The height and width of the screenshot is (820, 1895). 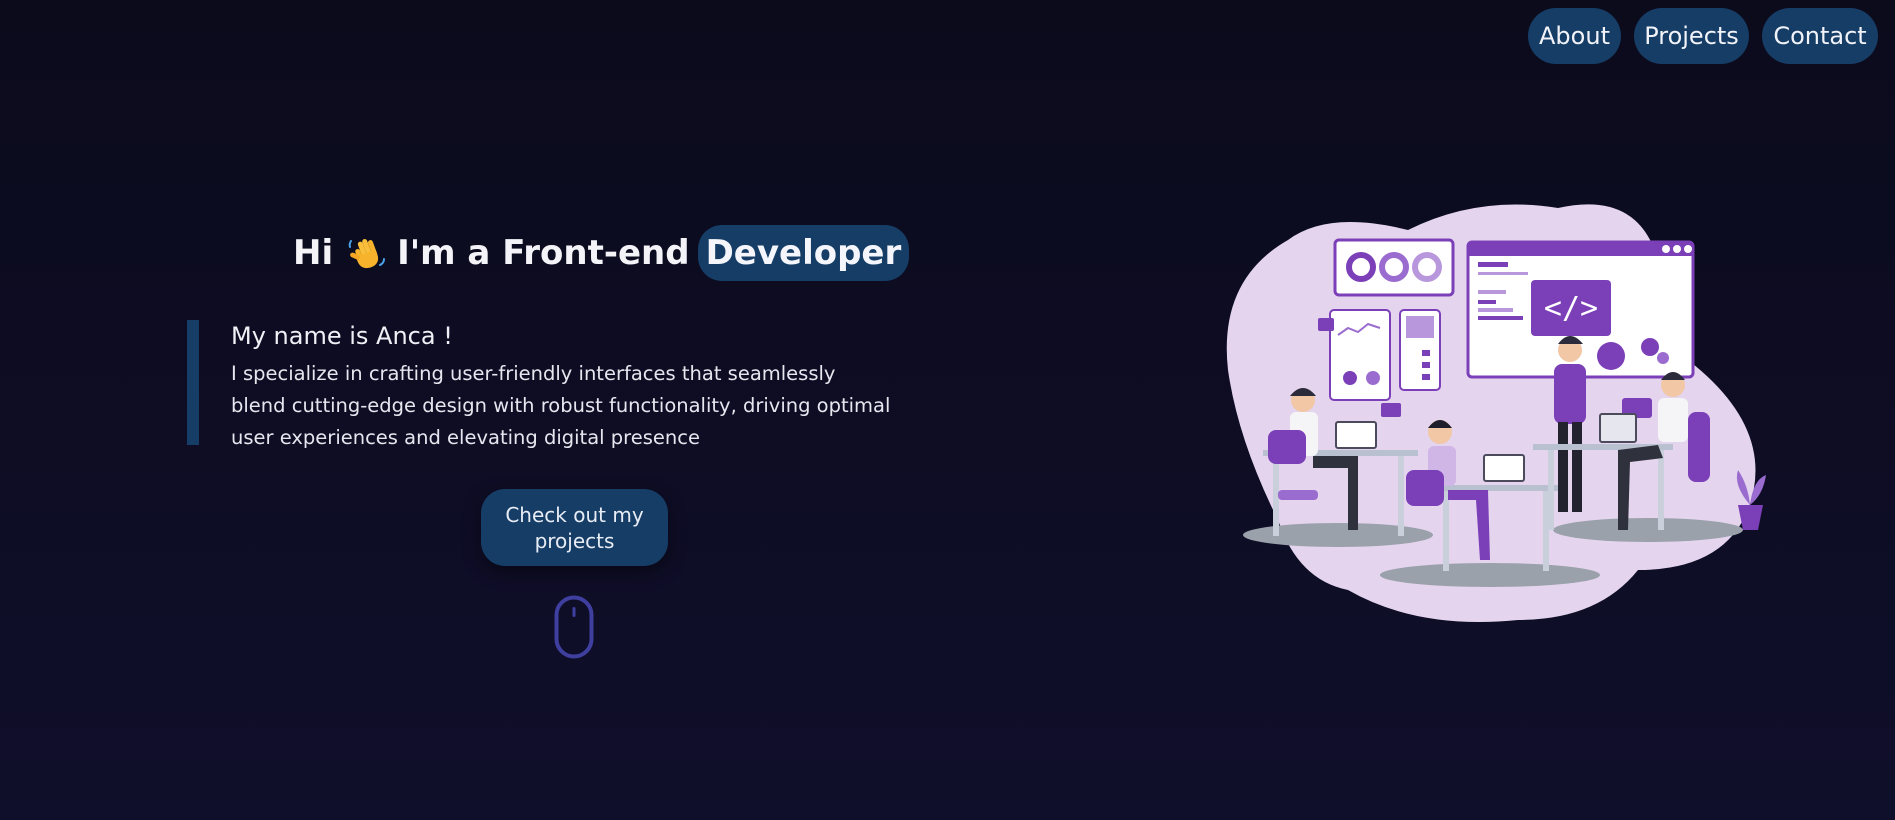 I want to click on greeting-text: Hi, so click(x=313, y=253).